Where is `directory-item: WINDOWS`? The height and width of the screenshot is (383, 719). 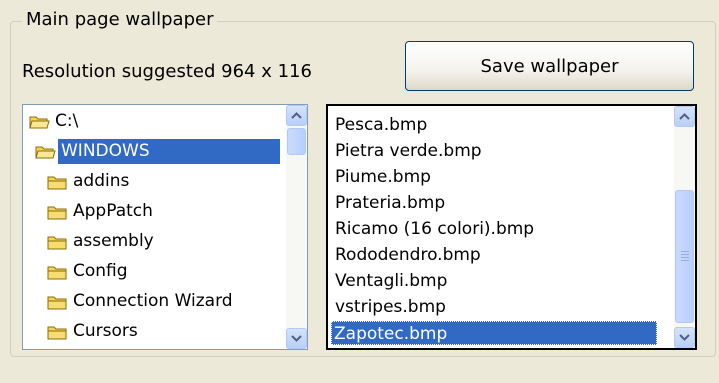
directory-item: WINDOWS is located at coordinates (157, 151).